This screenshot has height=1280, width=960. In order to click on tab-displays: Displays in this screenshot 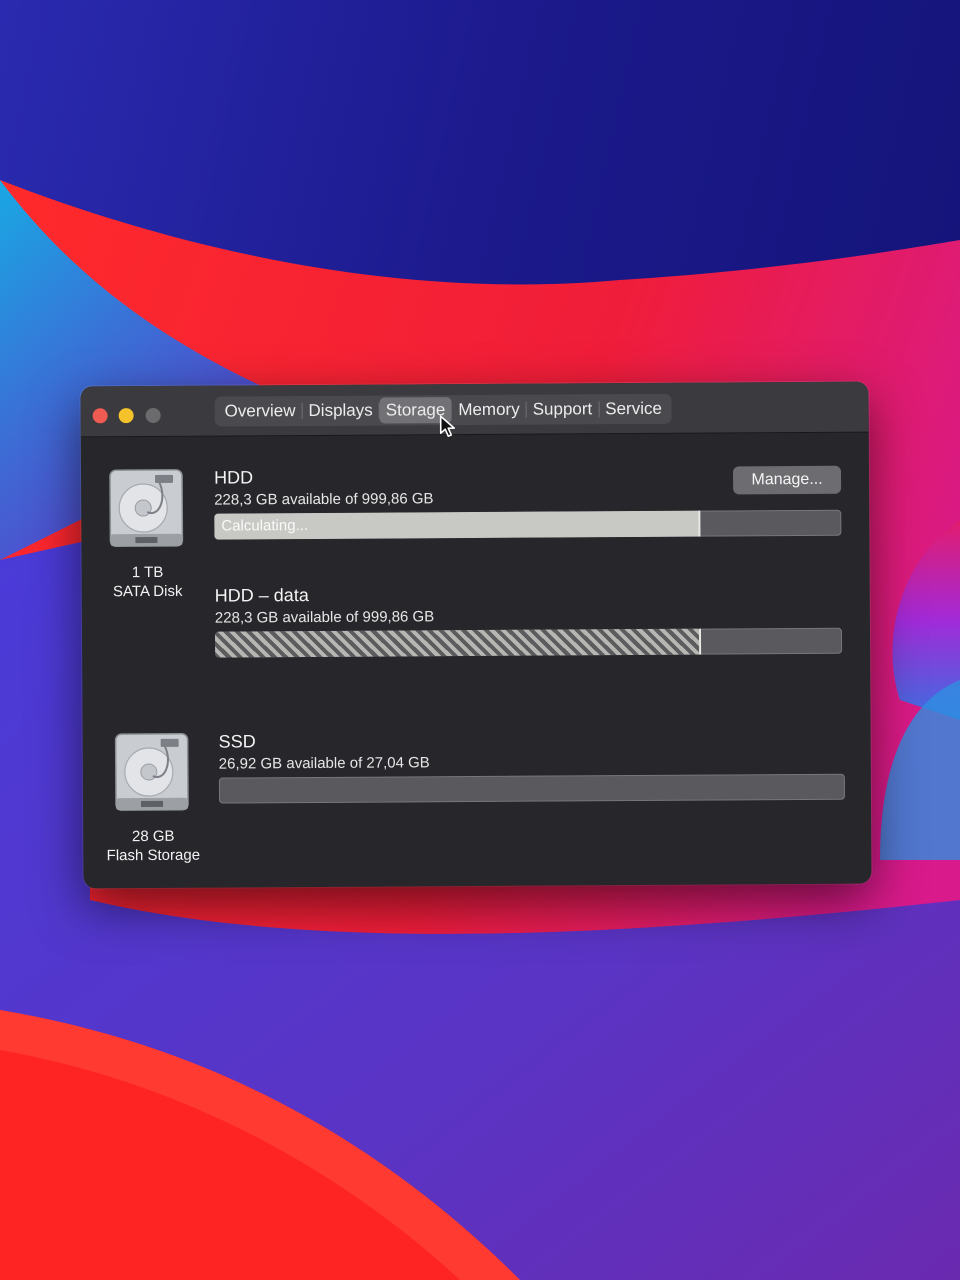, I will do `click(340, 411)`.